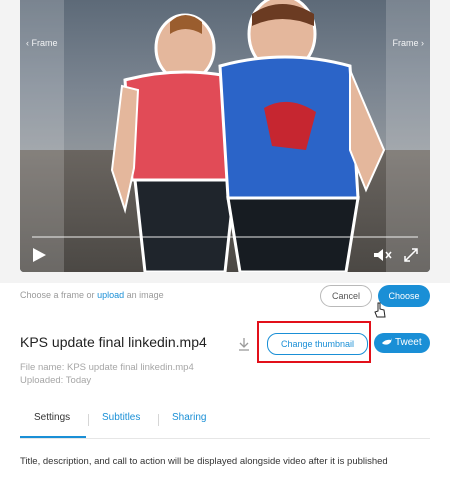 This screenshot has width=450, height=480. I want to click on download-icon, so click(244, 344).